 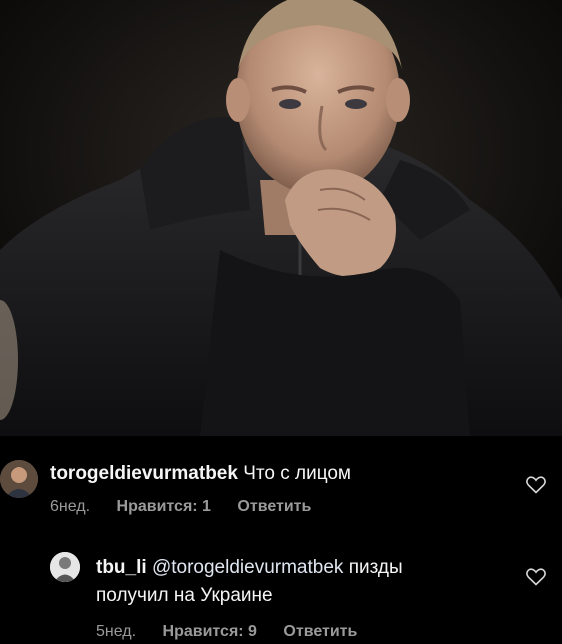 What do you see at coordinates (375, 567) in the screenshot?
I see `comment-text: пизды` at bounding box center [375, 567].